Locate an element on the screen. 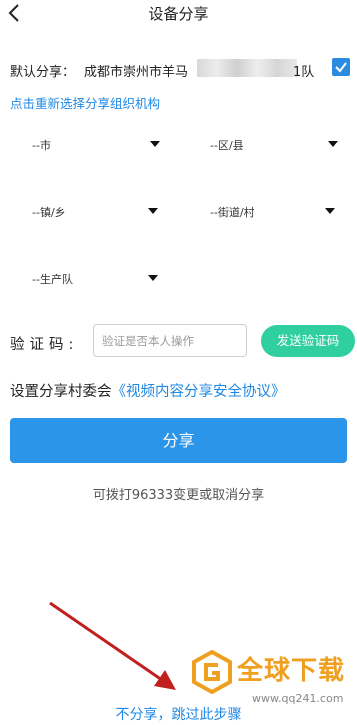  watermark-text: 全球下载 is located at coordinates (291, 671).